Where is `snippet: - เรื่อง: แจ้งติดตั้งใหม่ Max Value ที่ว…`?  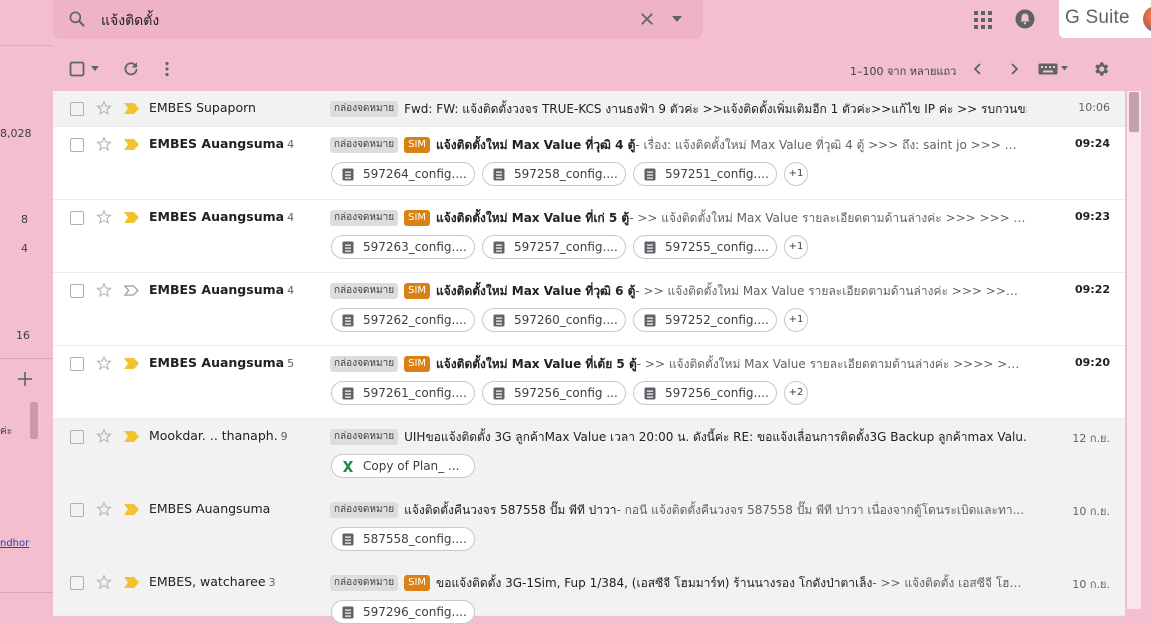 snippet: - เรื่อง: แจ้งติดตั้งใหม่ Max Value ที่ว… is located at coordinates (831, 144).